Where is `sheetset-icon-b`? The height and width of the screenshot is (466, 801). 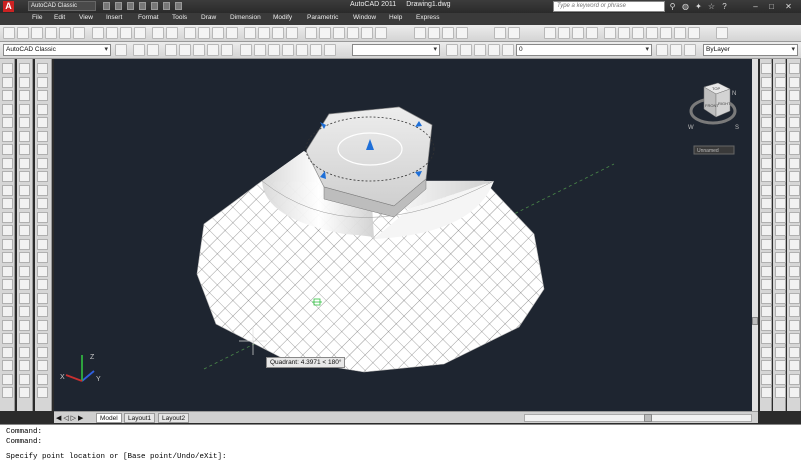 sheetset-icon-b is located at coordinates (652, 33).